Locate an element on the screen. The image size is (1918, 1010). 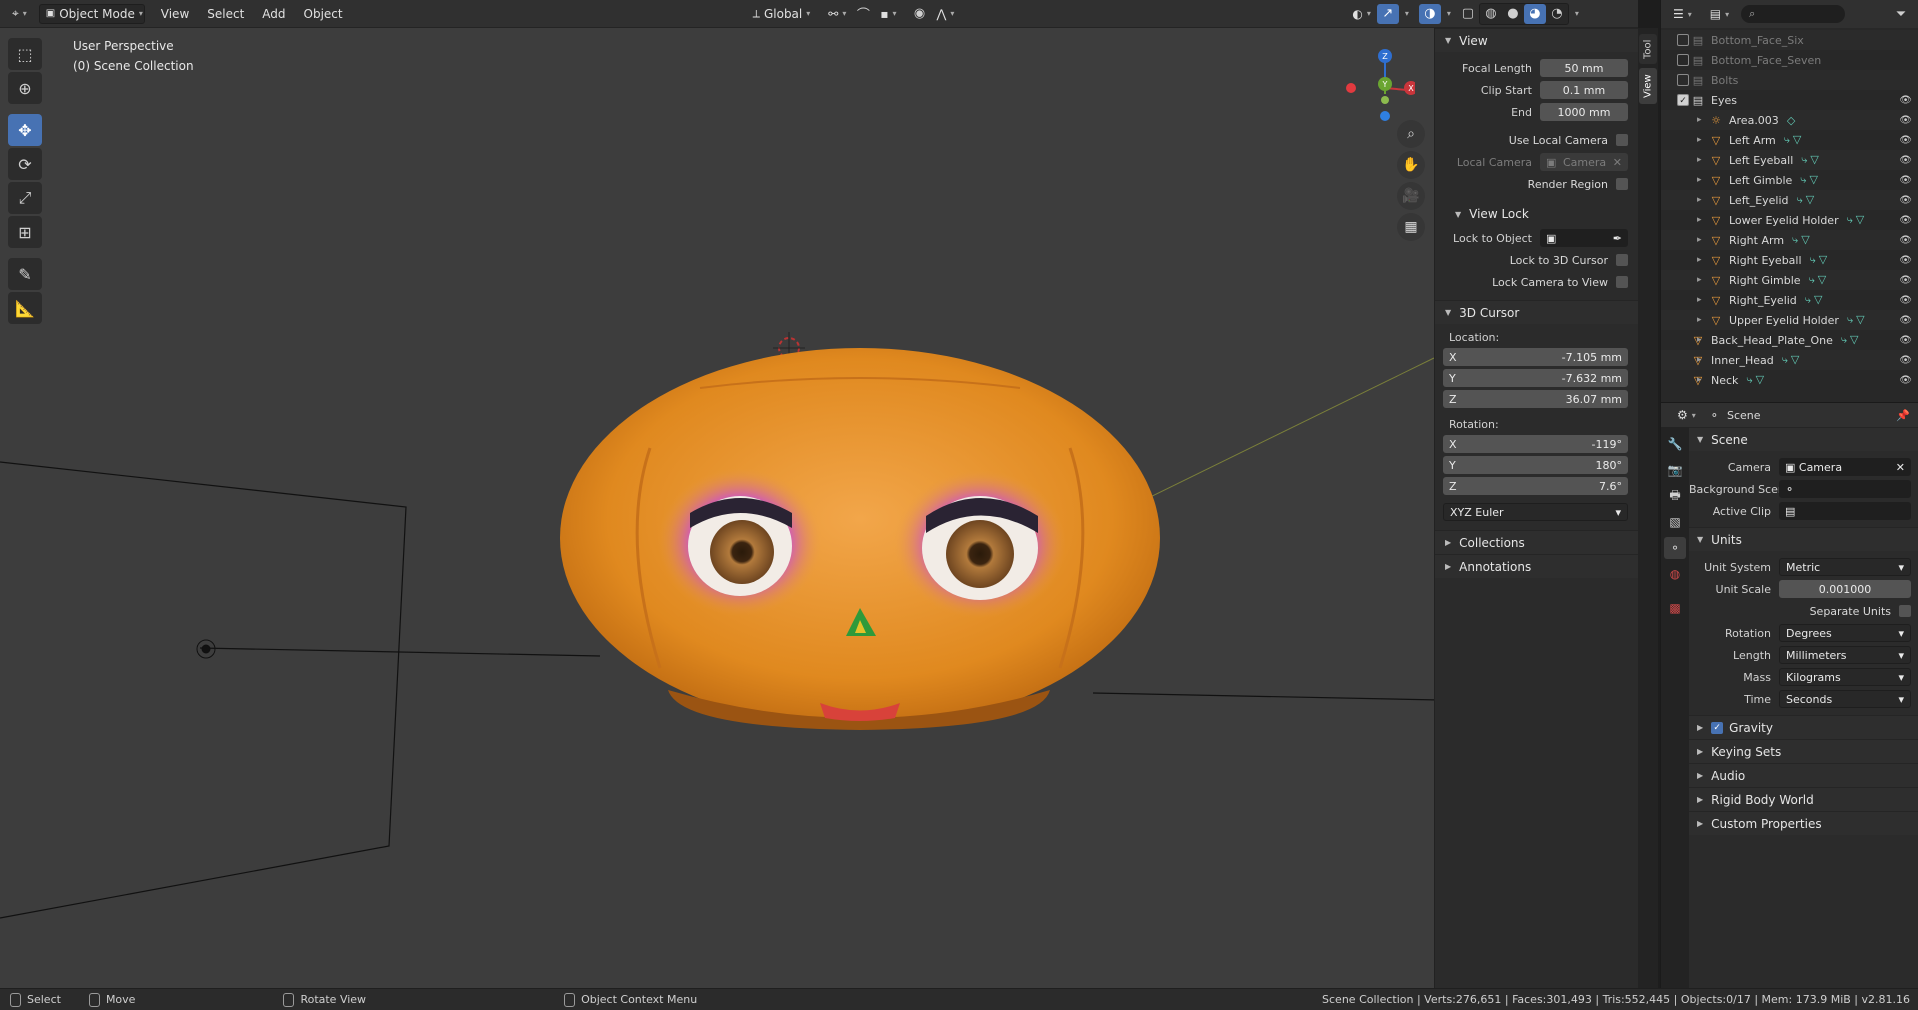
snap-dropdown: ▪ ▾ is located at coordinates (888, 14).